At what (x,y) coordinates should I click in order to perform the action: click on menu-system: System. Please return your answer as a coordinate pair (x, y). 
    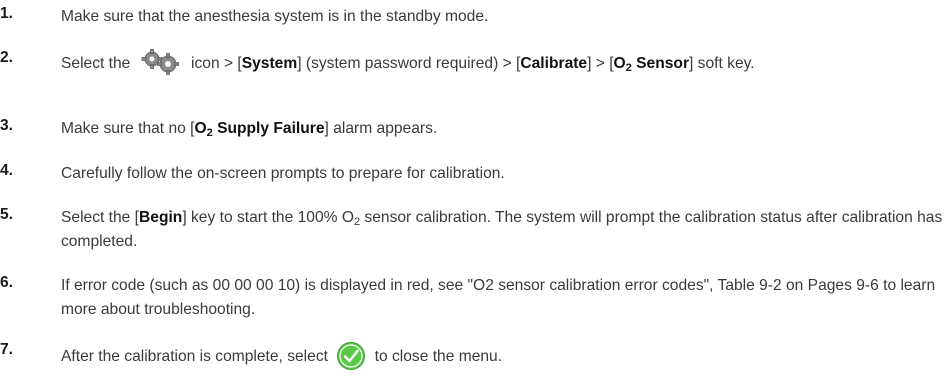
    Looking at the image, I should click on (269, 63).